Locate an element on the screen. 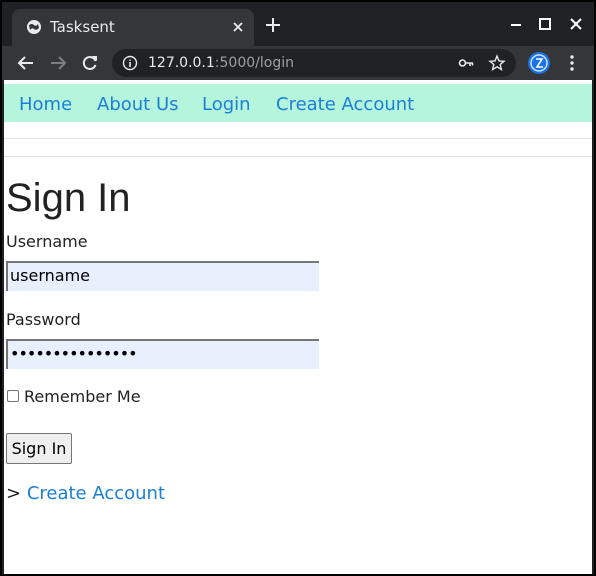  info-icon is located at coordinates (130, 63).